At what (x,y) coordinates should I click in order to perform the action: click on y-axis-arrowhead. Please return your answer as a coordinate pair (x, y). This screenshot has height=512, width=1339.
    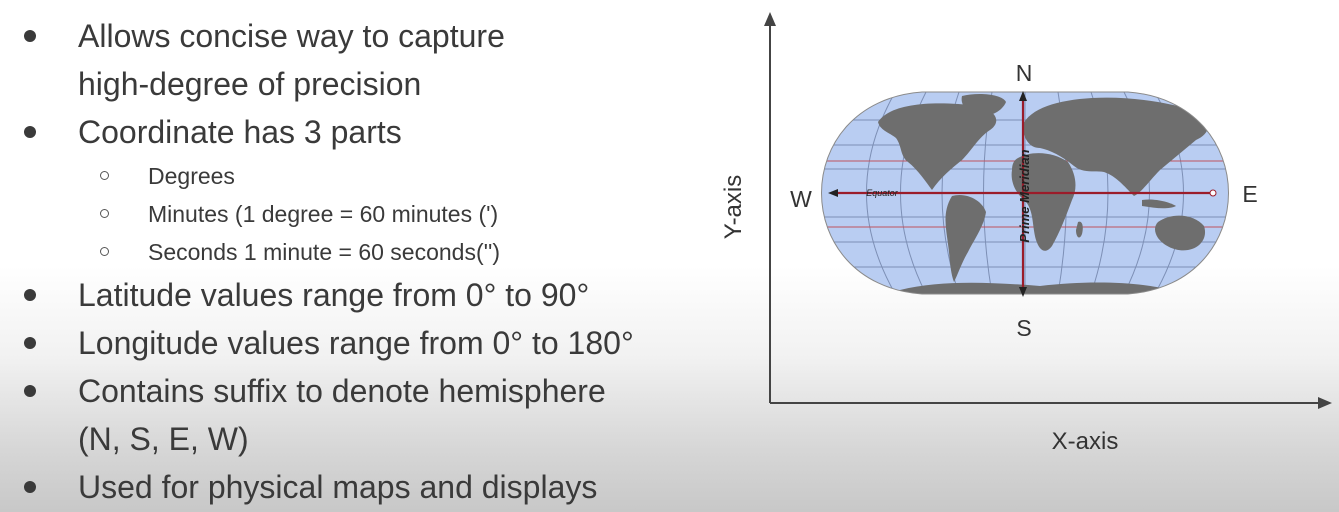
    Looking at the image, I should click on (770, 19).